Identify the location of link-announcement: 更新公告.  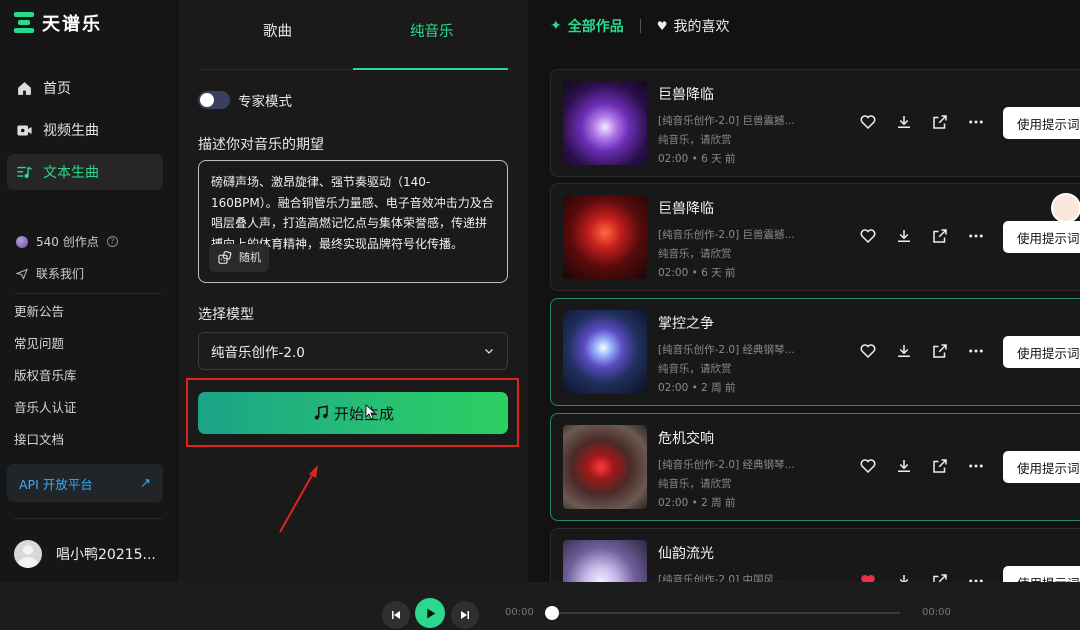
(45, 319).